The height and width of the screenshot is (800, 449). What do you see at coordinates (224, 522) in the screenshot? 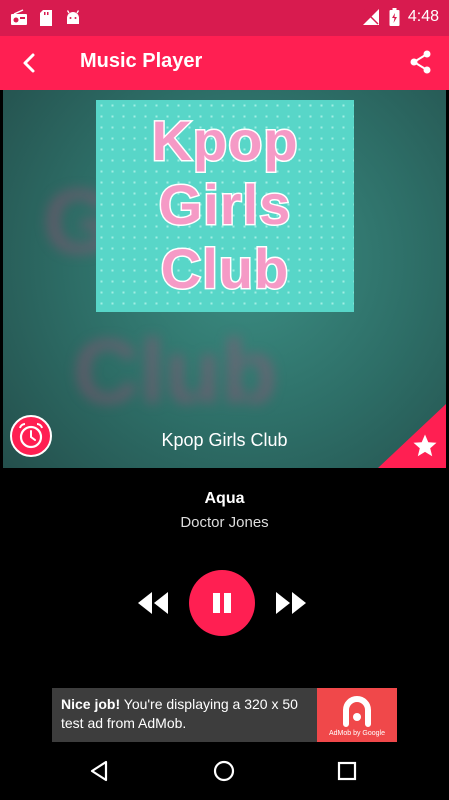
I see `artist-name: Doctor Jones` at bounding box center [224, 522].